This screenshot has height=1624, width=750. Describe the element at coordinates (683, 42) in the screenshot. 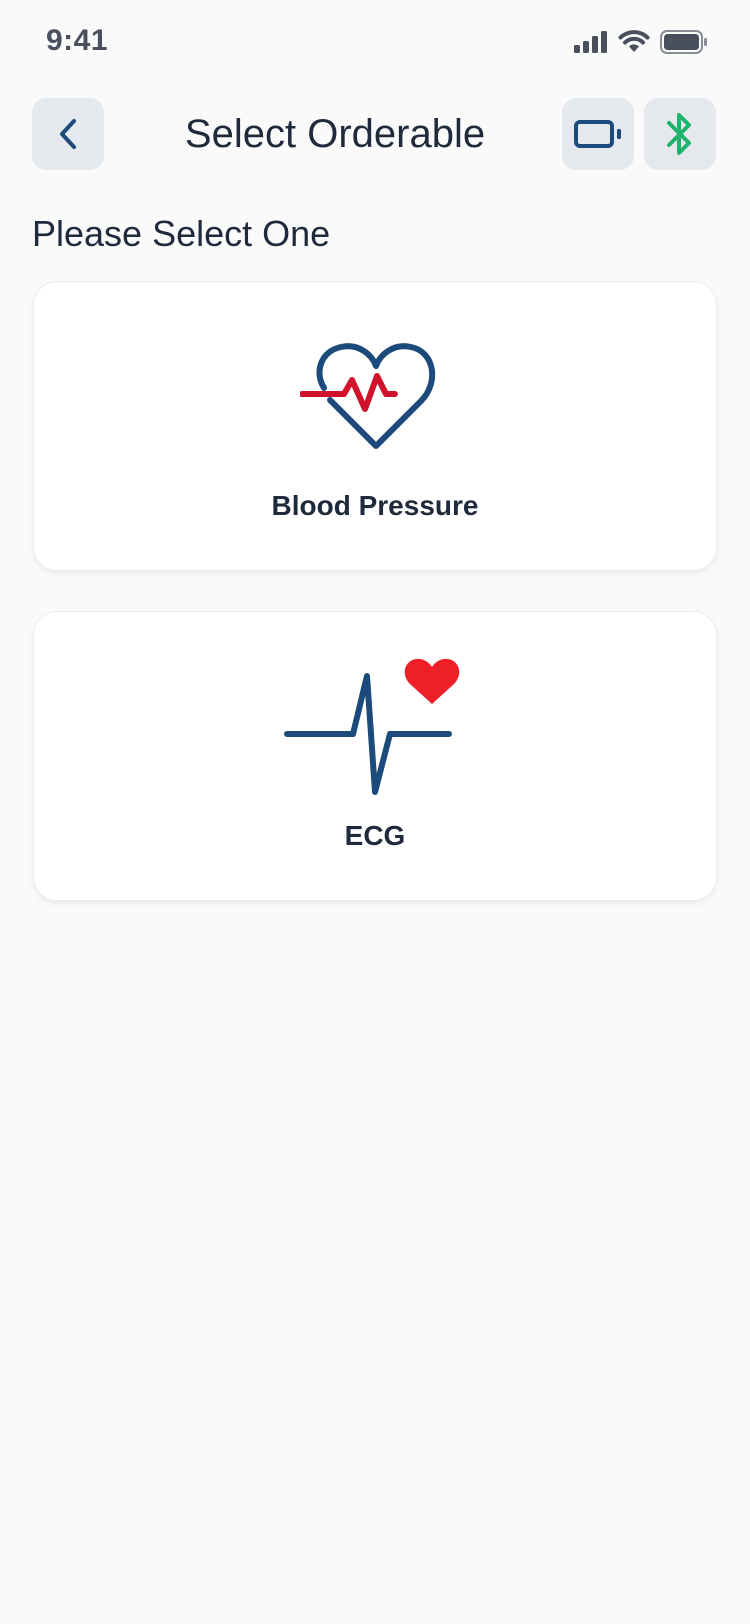

I see `battery-icon` at that location.